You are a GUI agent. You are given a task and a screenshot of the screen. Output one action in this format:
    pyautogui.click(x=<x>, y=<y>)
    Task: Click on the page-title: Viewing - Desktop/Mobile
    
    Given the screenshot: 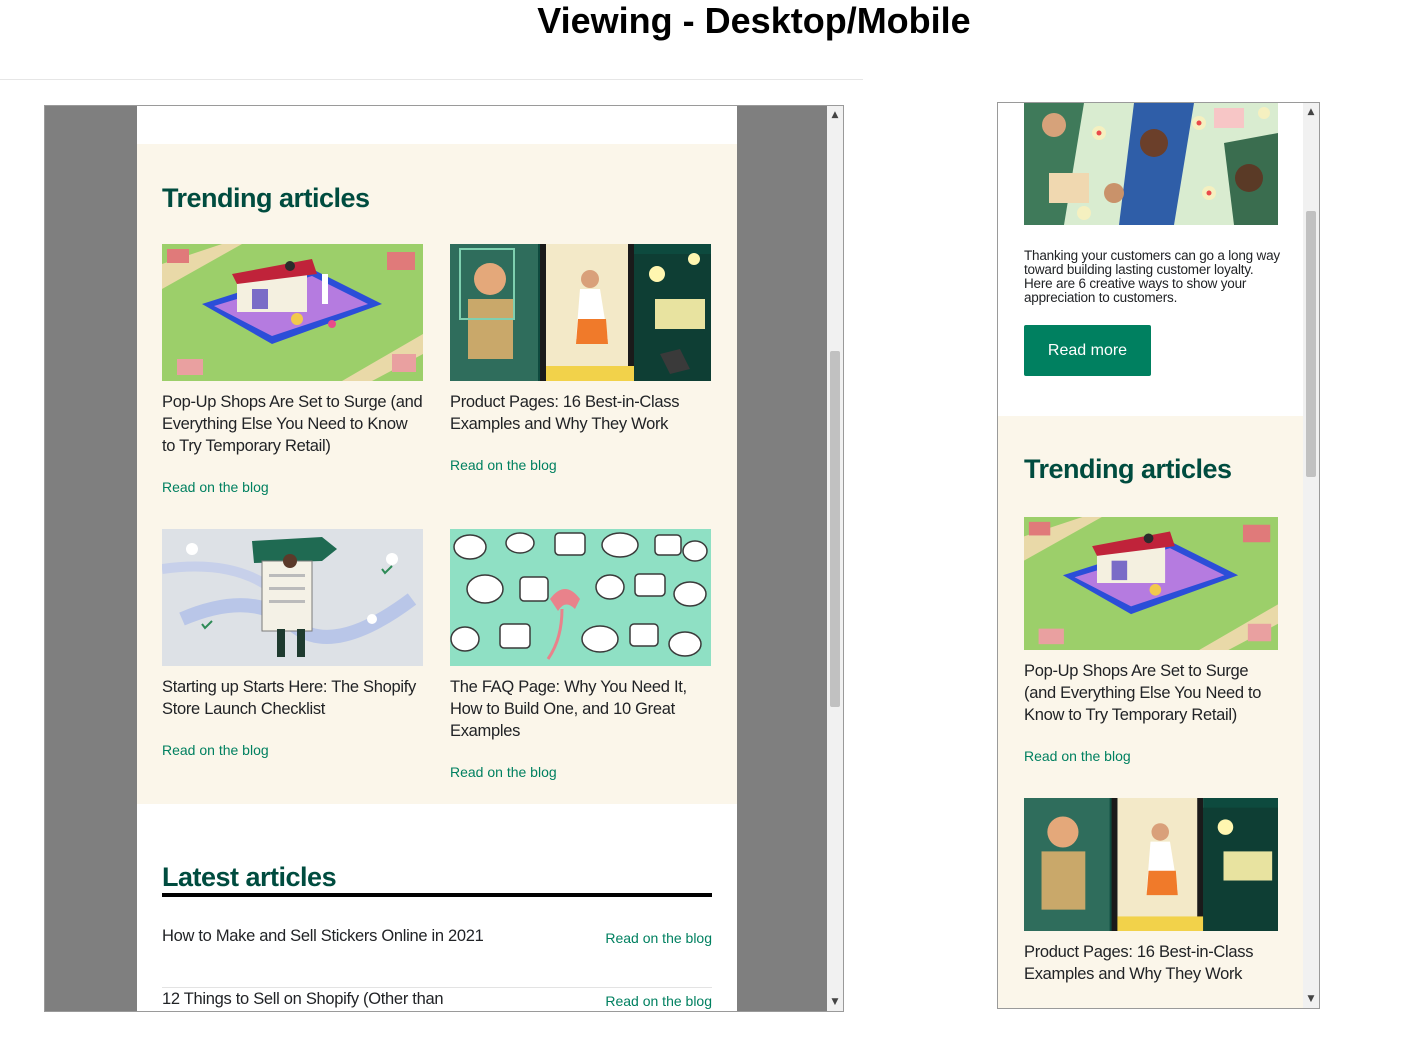 What is the action you would take?
    pyautogui.click(x=754, y=20)
    